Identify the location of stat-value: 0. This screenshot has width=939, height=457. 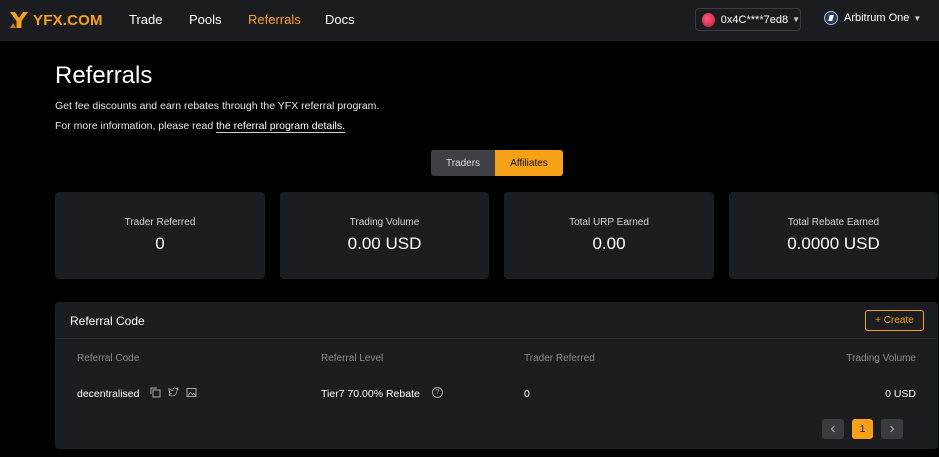
(160, 243).